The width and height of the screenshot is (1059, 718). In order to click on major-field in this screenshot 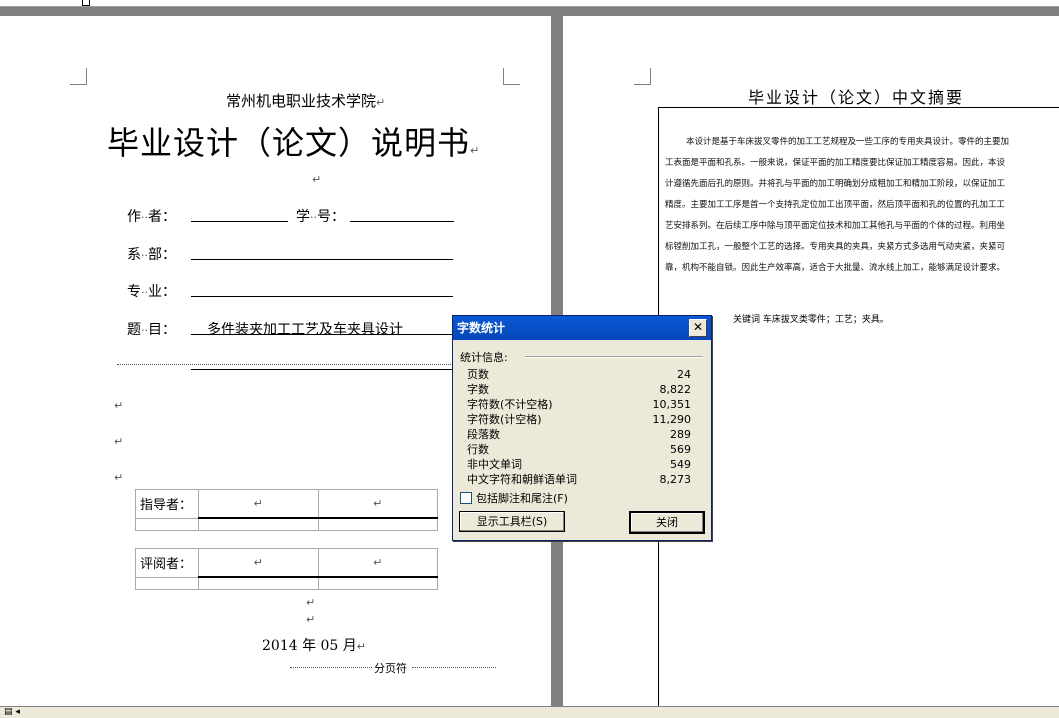, I will do `click(322, 296)`.